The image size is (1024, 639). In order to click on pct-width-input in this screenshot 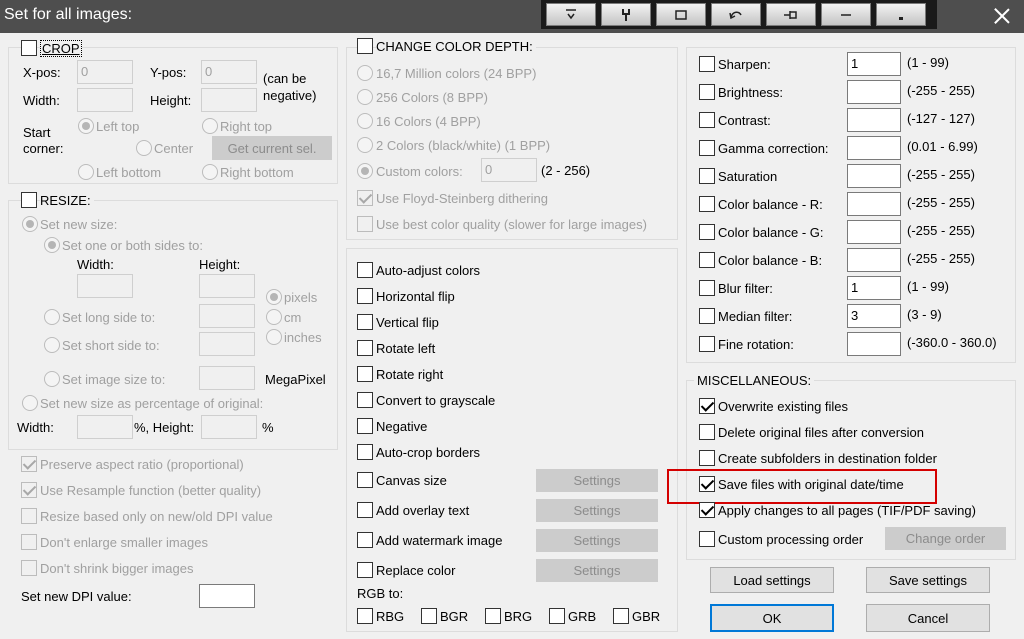, I will do `click(105, 427)`.